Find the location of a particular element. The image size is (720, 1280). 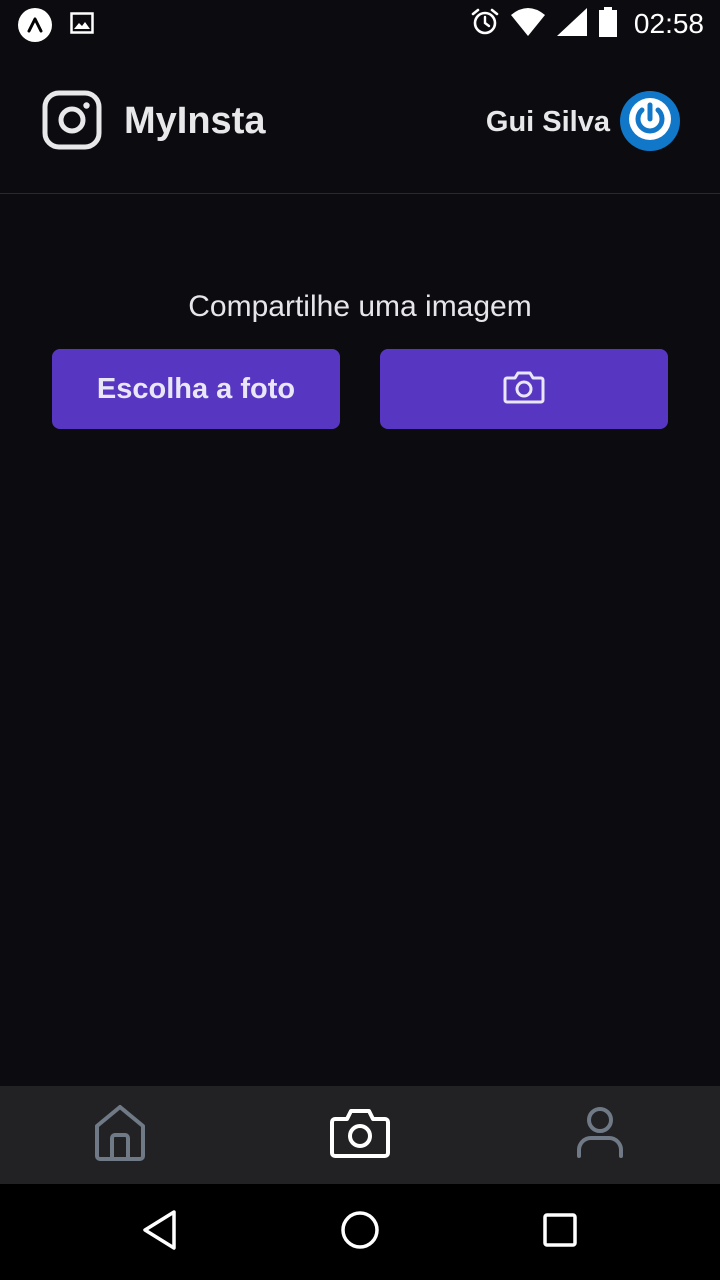

signal-icon is located at coordinates (572, 24).